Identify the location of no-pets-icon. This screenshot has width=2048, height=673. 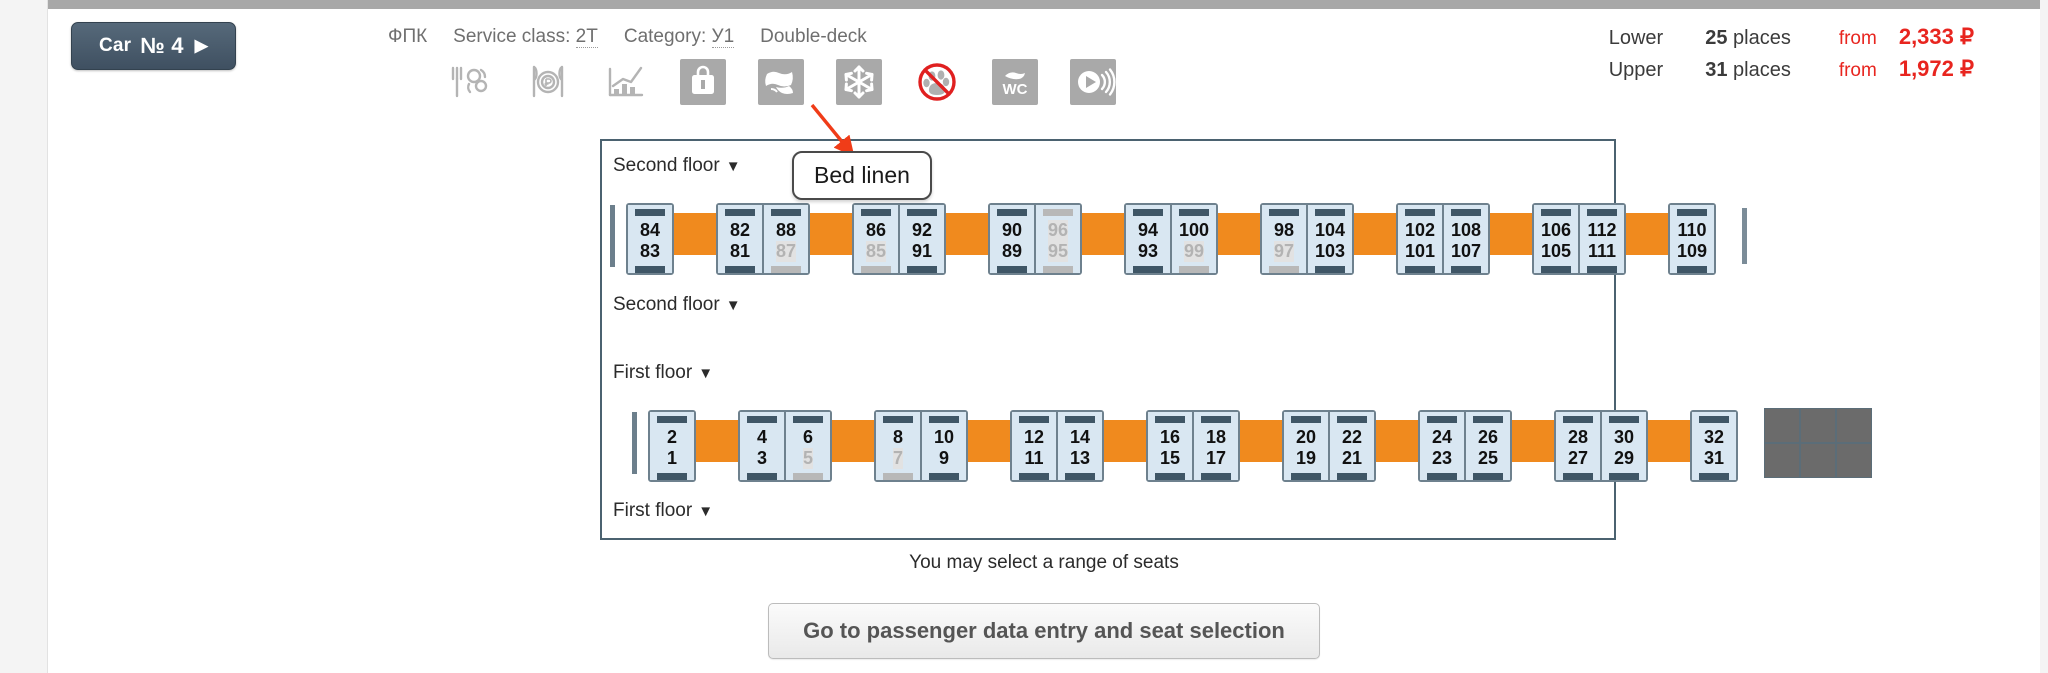
(937, 82).